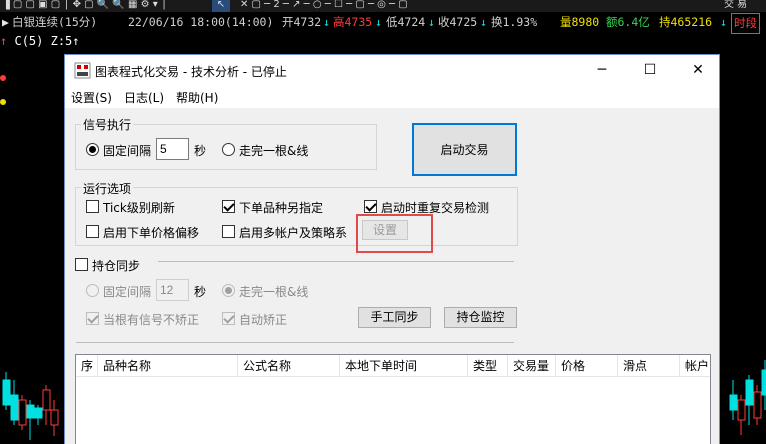 This screenshot has height=444, width=766. What do you see at coordinates (228, 231) in the screenshot?
I see `multi-account-checkbox` at bounding box center [228, 231].